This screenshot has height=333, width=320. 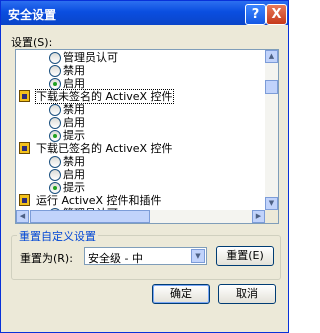 I want to click on scroll-right-icon: ▶, so click(x=258, y=216).